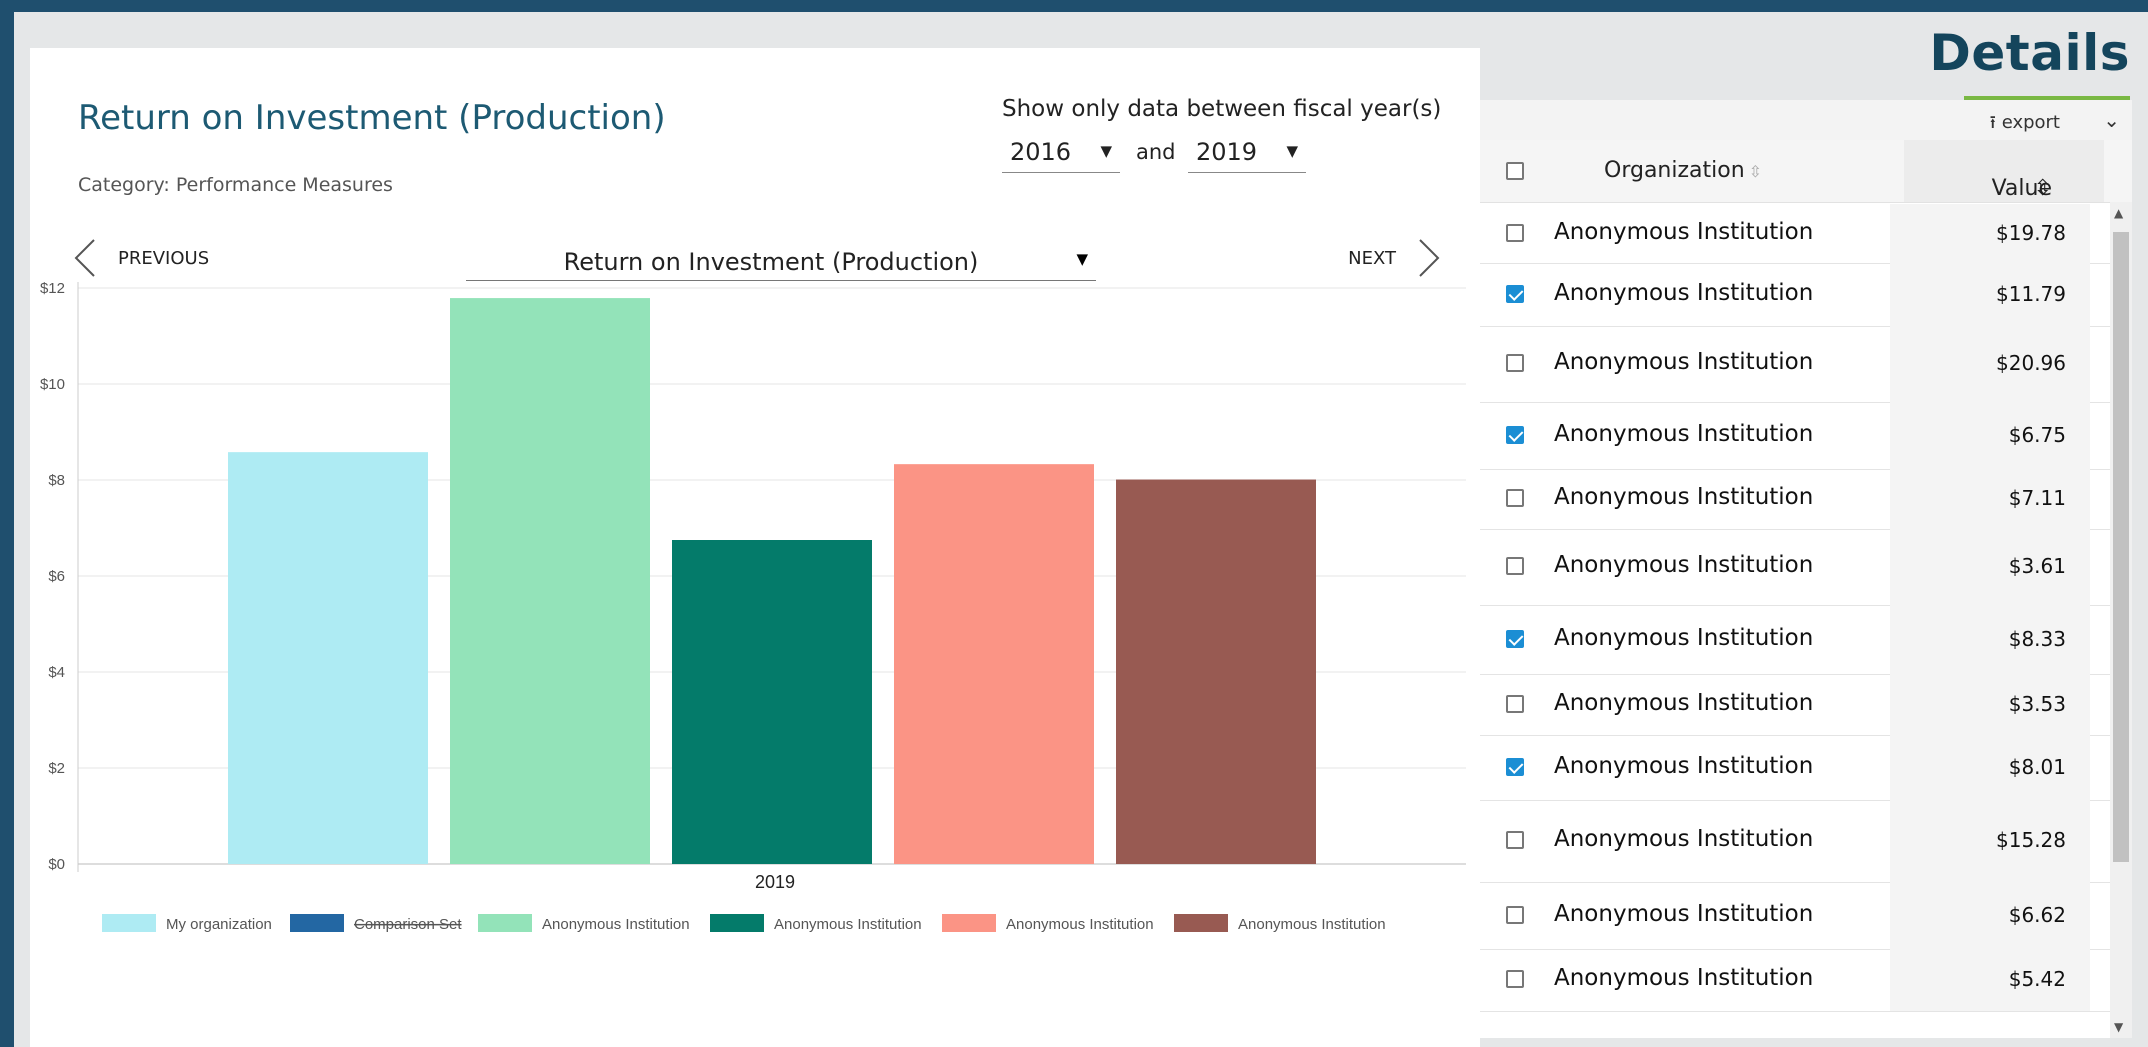 The image size is (2148, 1047). I want to click on value-text: $3.61, so click(2037, 566).